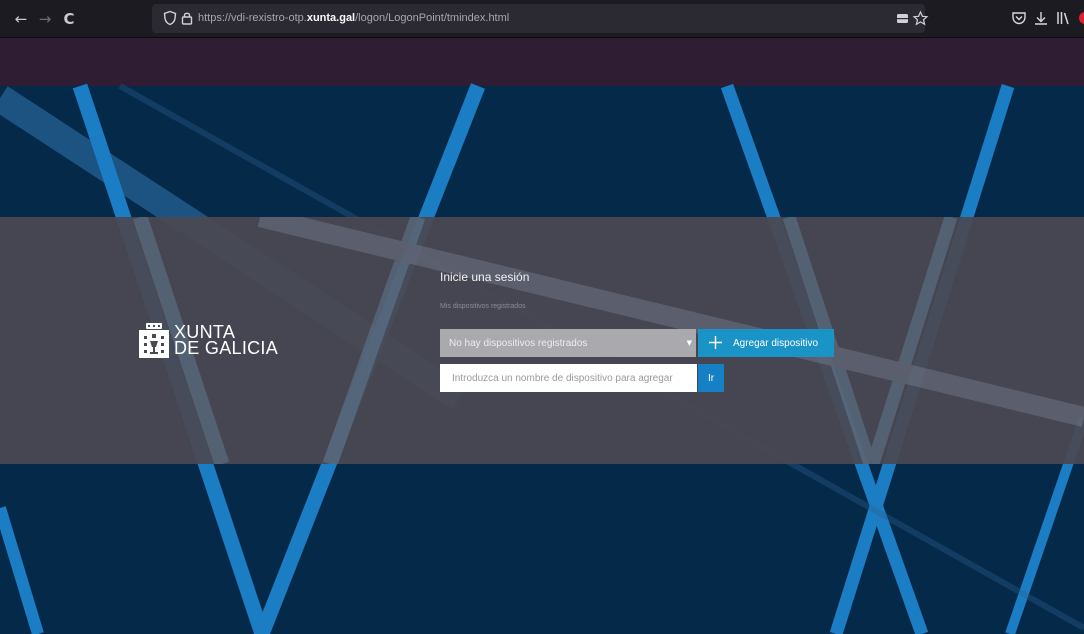  I want to click on device-select: No hay dispositivos registrados ▼, so click(568, 343).